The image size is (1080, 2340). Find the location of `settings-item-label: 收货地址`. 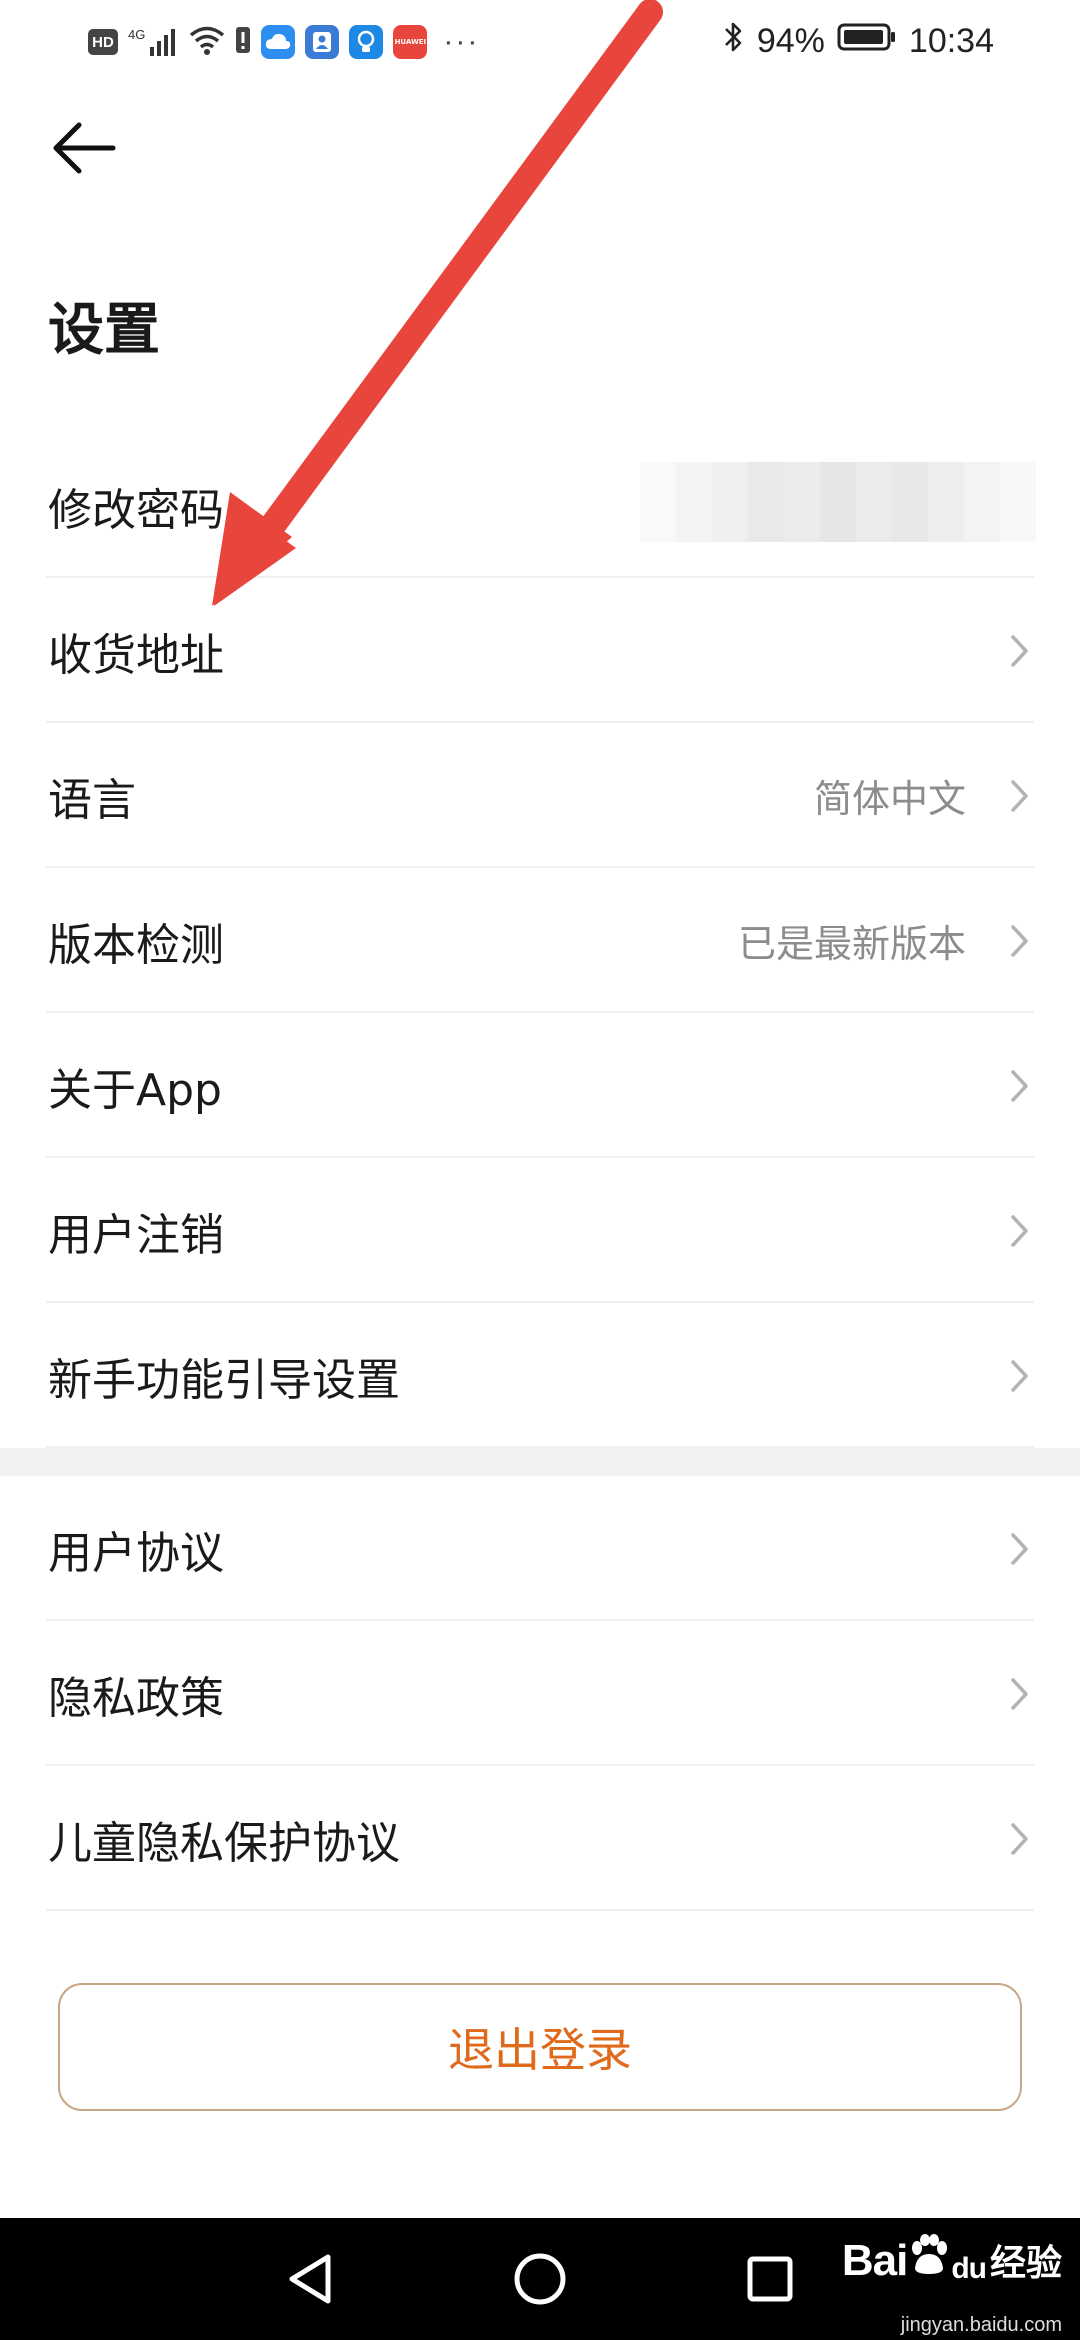

settings-item-label: 收货地址 is located at coordinates (136, 655).